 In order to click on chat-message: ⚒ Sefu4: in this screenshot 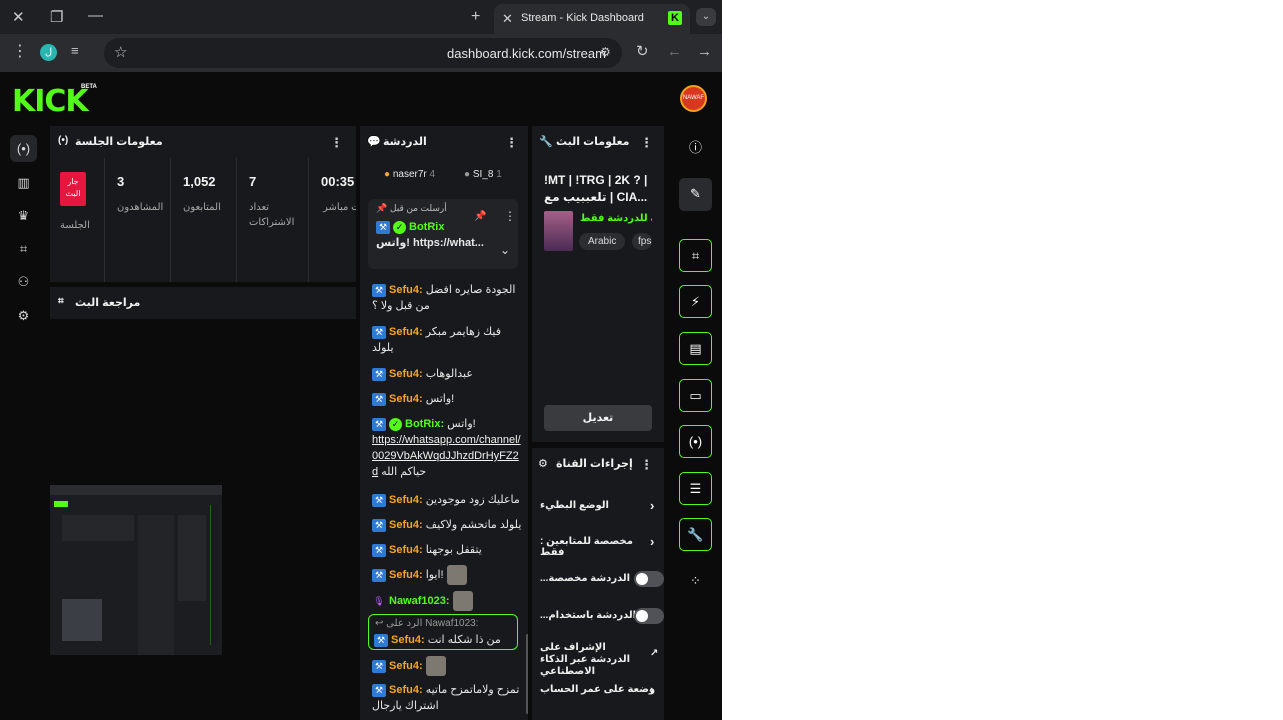, I will do `click(447, 666)`.